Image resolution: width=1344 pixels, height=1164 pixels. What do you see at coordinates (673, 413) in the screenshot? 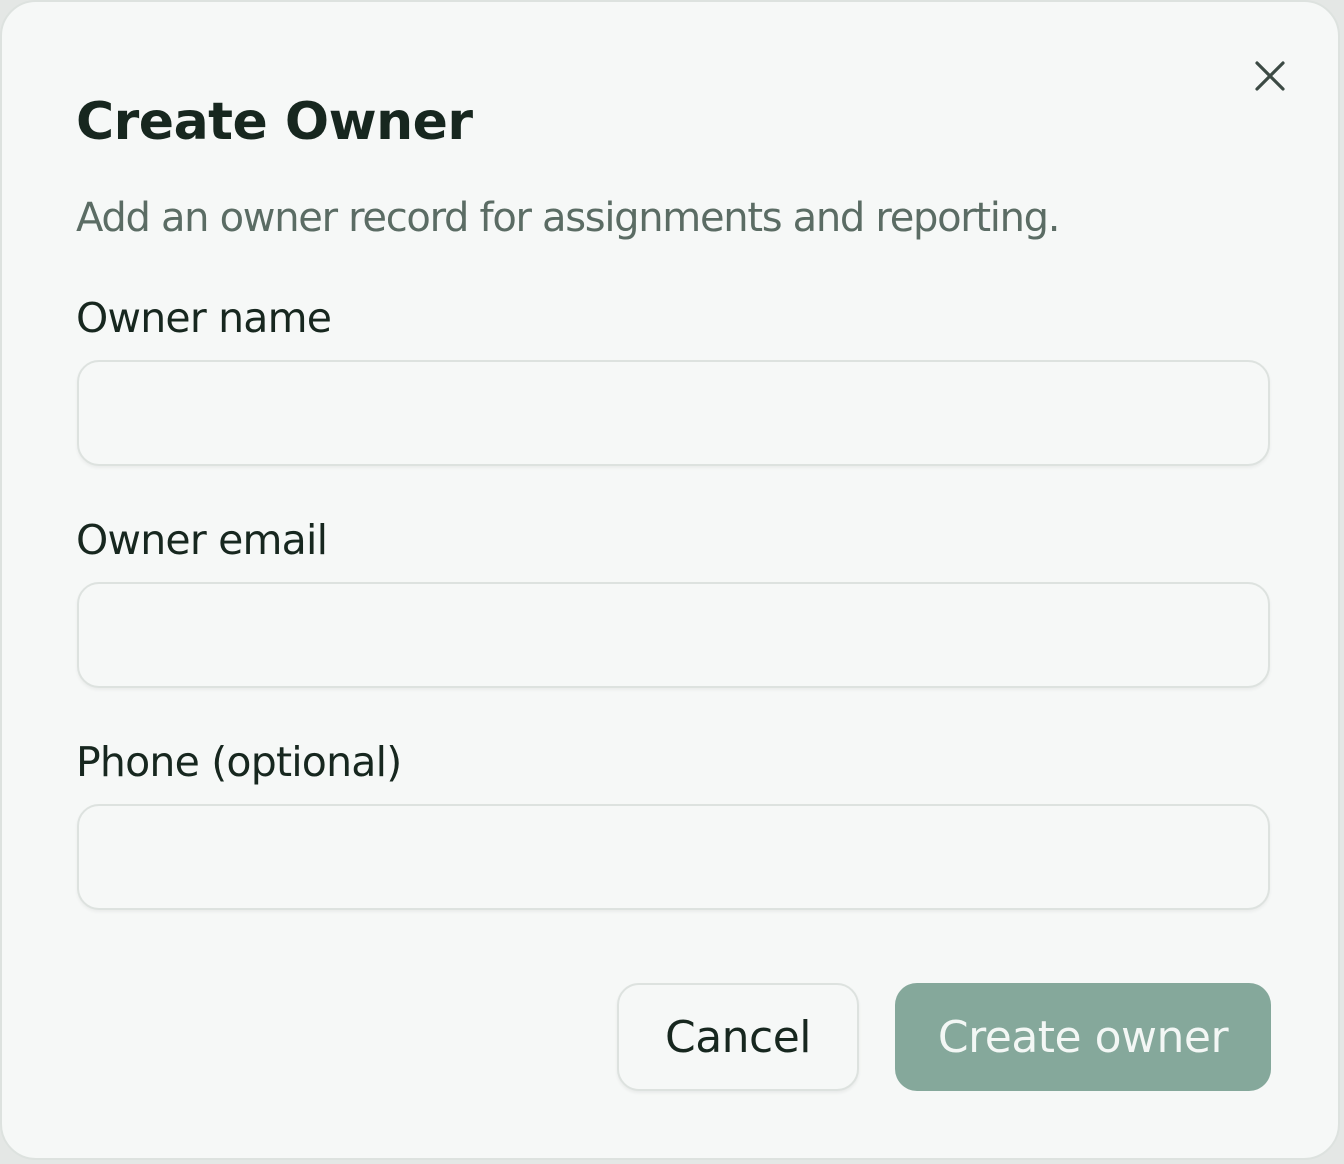
I see `owner-name-input` at bounding box center [673, 413].